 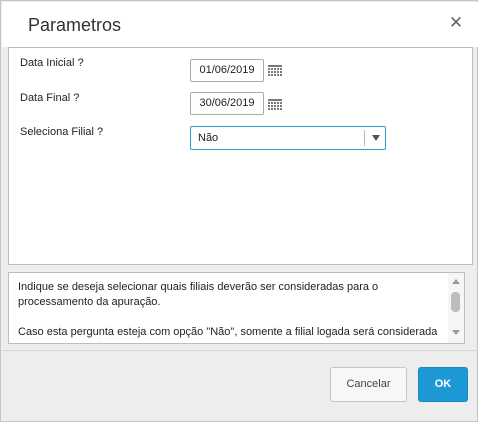 I want to click on help-scrollbar, so click(x=456, y=308).